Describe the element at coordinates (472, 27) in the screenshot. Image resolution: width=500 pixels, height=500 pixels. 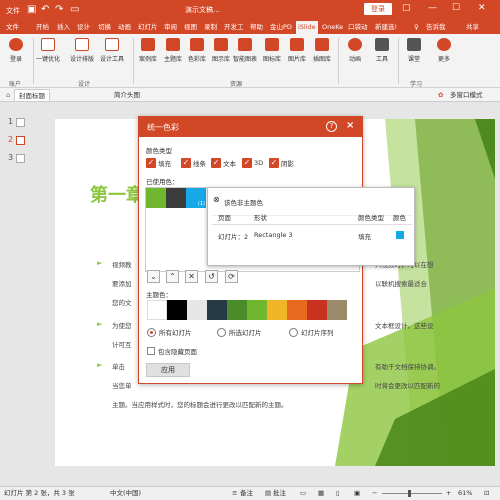
I see `share-button: 共享` at that location.